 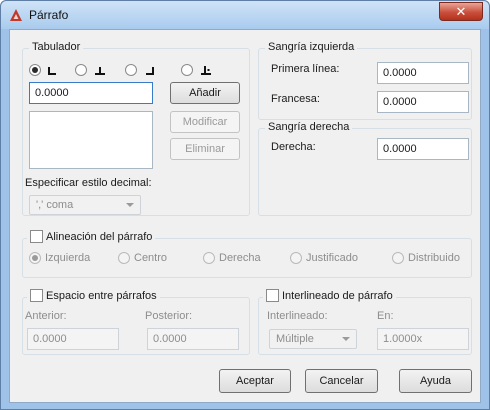 What do you see at coordinates (295, 99) in the screenshot?
I see `hanging-label: Francesa:` at bounding box center [295, 99].